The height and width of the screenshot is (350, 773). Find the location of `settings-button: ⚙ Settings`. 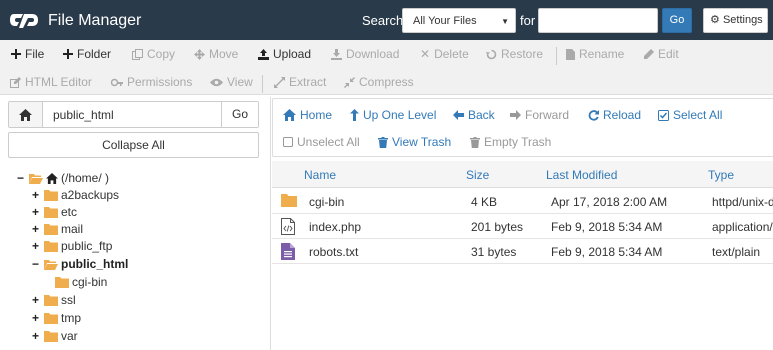

settings-button: ⚙ Settings is located at coordinates (735, 20).